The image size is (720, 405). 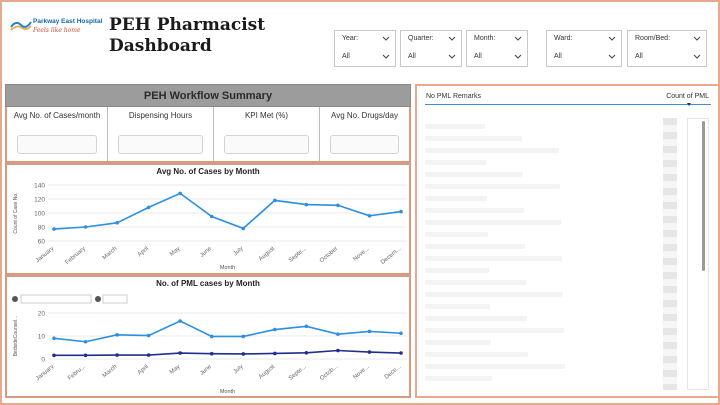 What do you see at coordinates (412, 56) in the screenshot?
I see `slicer-quarter-value: All` at bounding box center [412, 56].